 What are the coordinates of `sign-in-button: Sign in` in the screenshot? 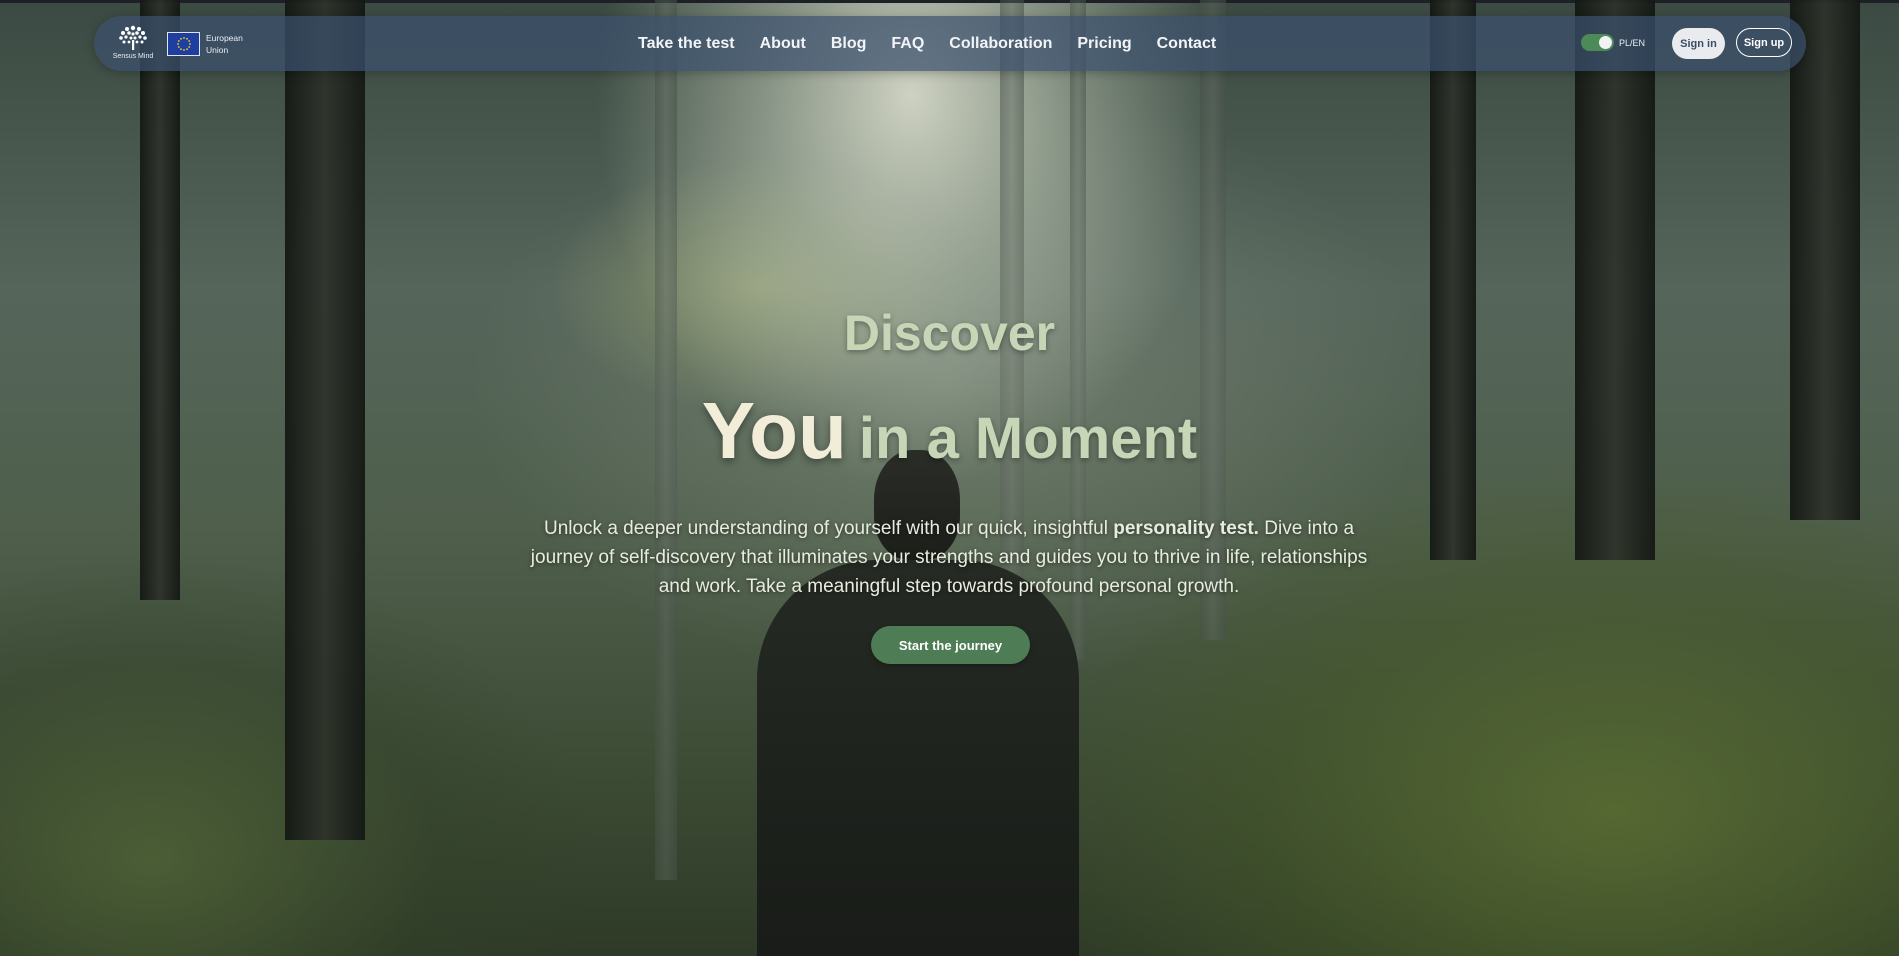 It's located at (1698, 43).